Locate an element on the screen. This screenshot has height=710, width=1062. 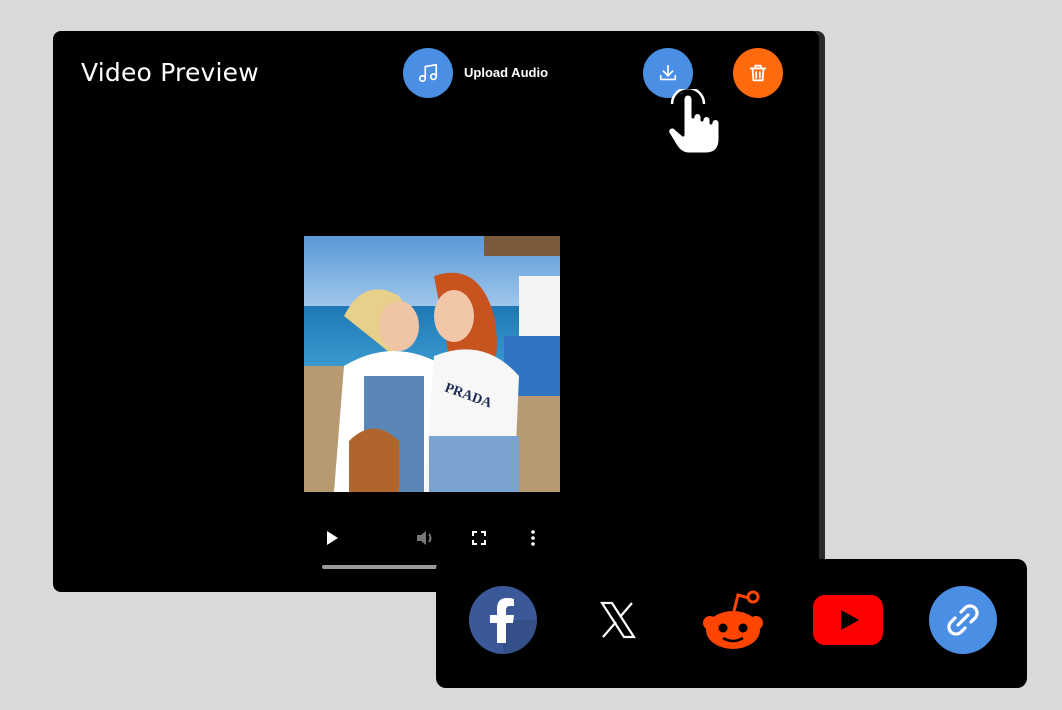
share-youtube-button is located at coordinates (848, 620).